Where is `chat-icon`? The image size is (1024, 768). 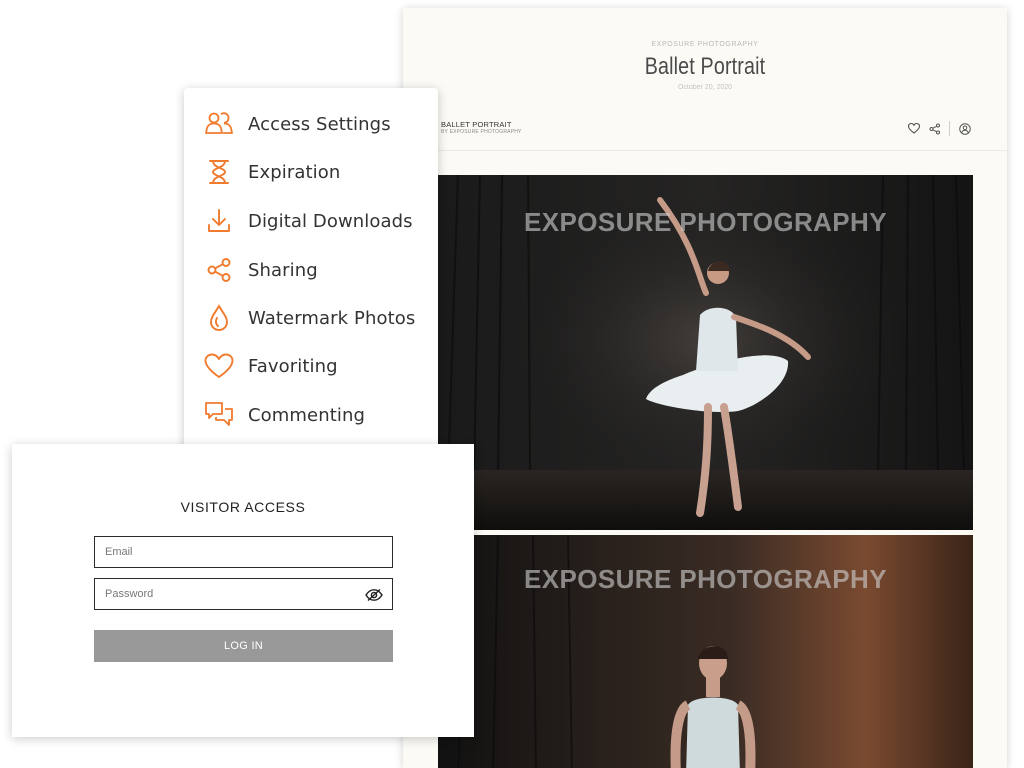
chat-icon is located at coordinates (219, 415).